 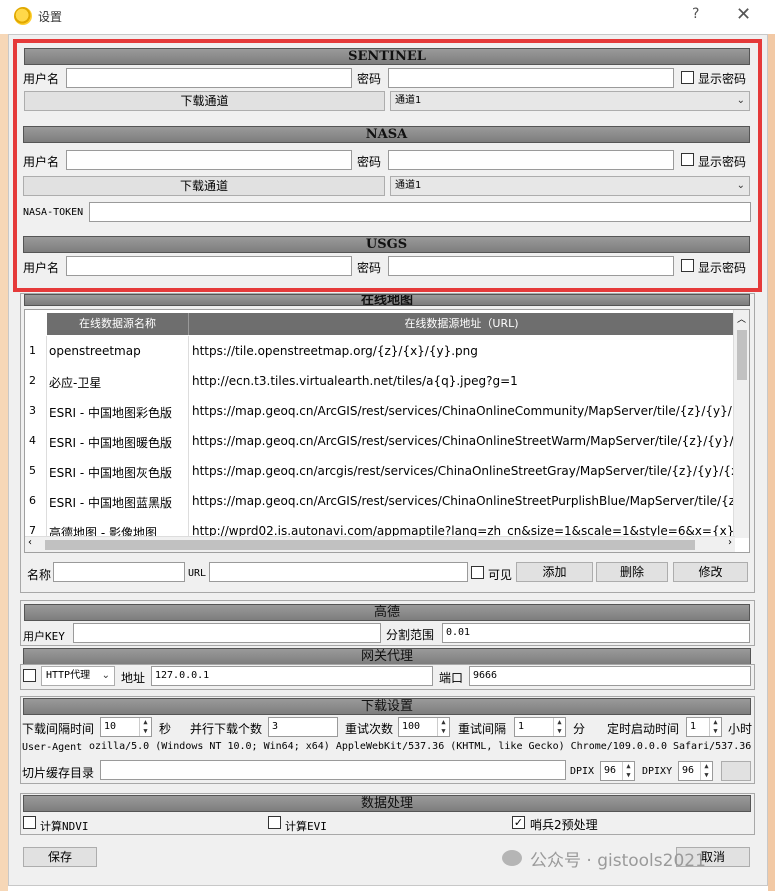 I want to click on table-horizontal-scrollbar: ‹ ›, so click(x=380, y=544).